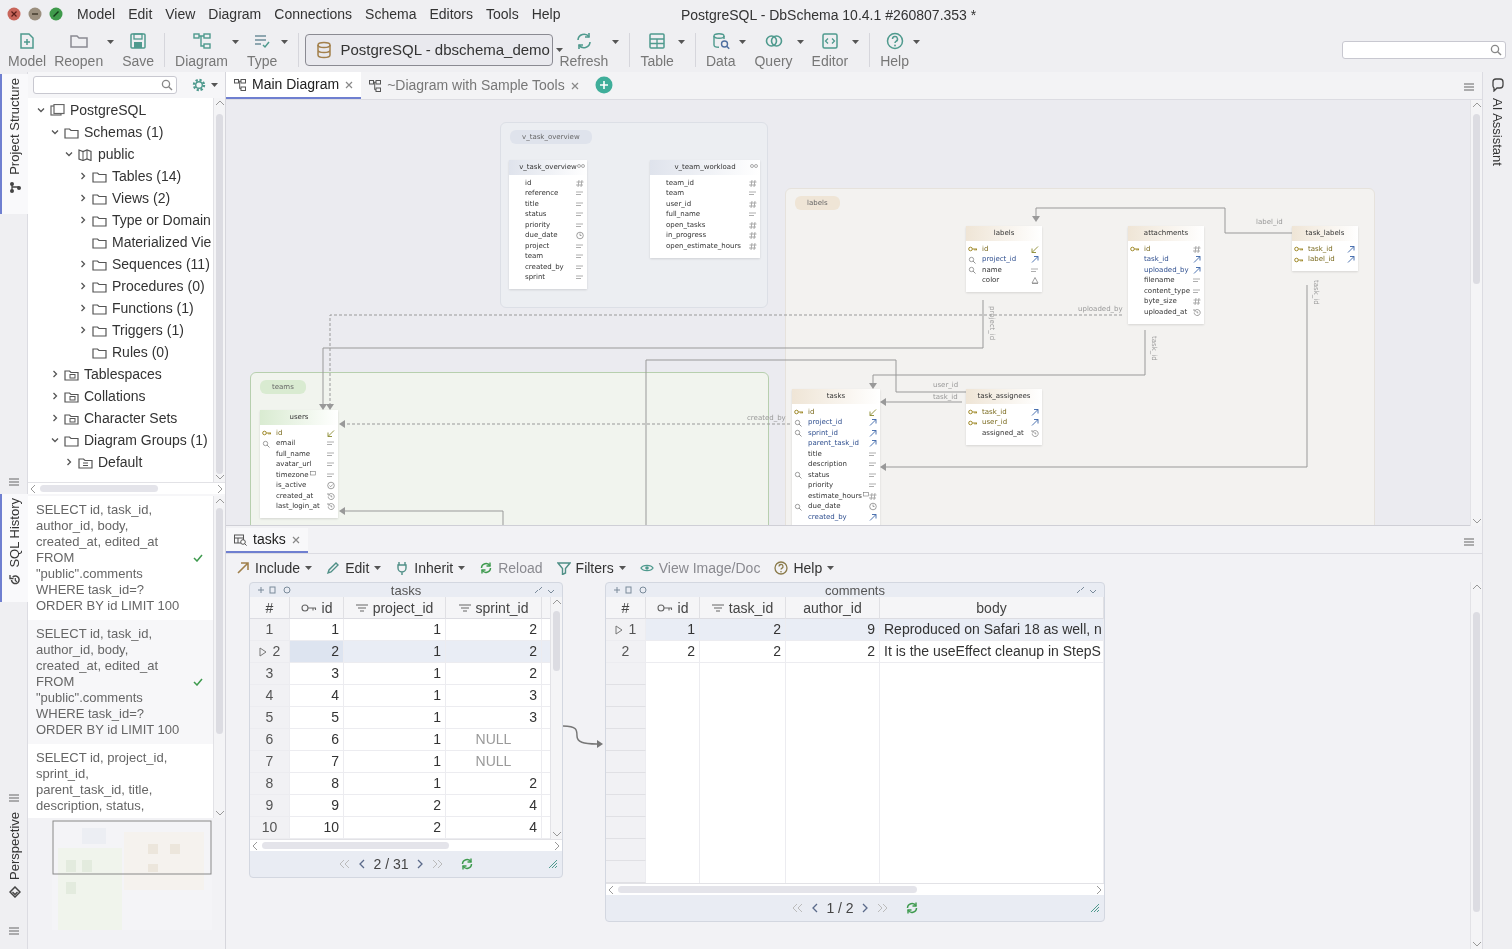 The width and height of the screenshot is (1512, 949). I want to click on toolbar-button: Data, so click(726, 50).